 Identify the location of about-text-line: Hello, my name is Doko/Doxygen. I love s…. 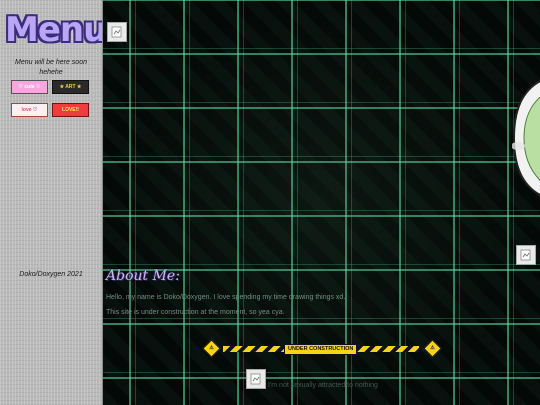
(226, 297).